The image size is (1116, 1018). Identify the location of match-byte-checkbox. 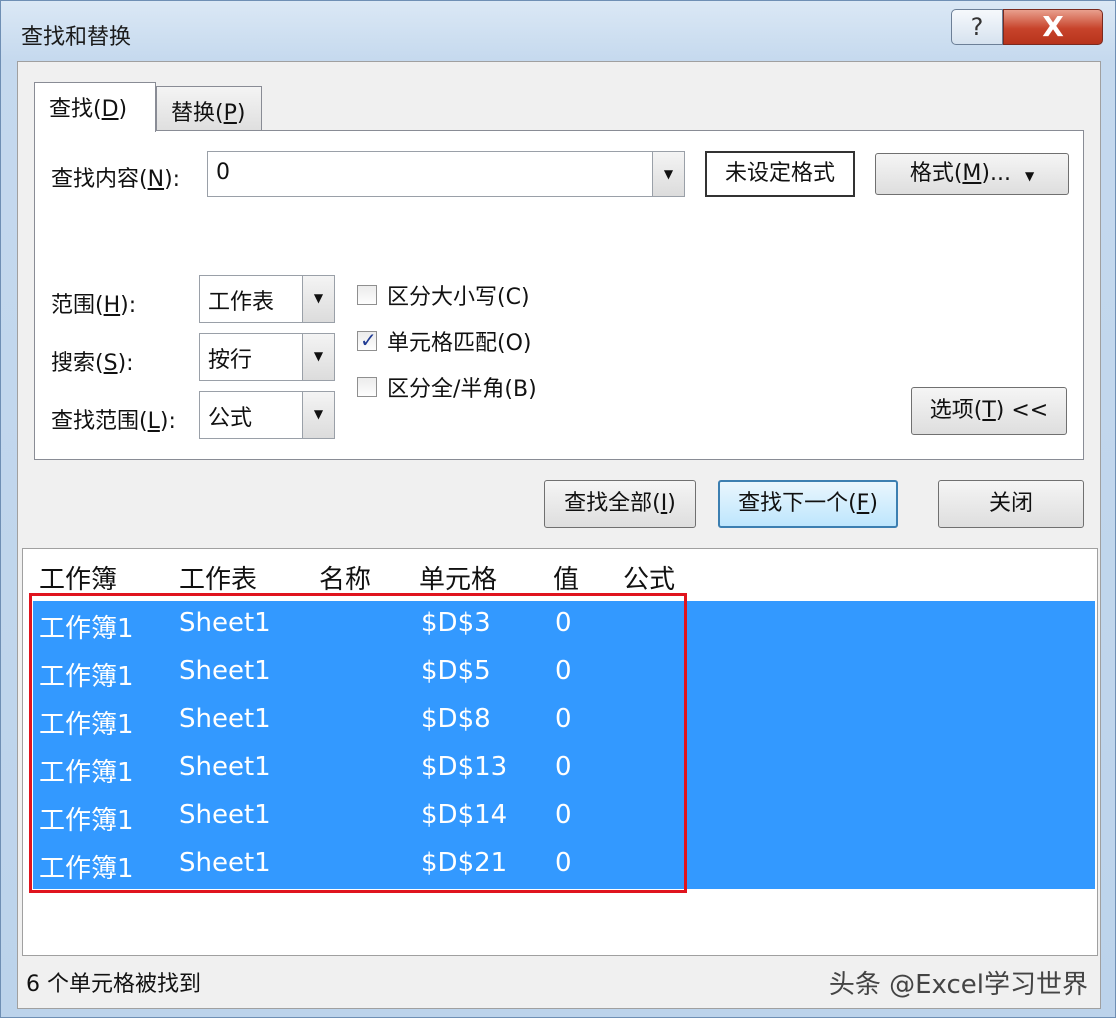
(367, 387).